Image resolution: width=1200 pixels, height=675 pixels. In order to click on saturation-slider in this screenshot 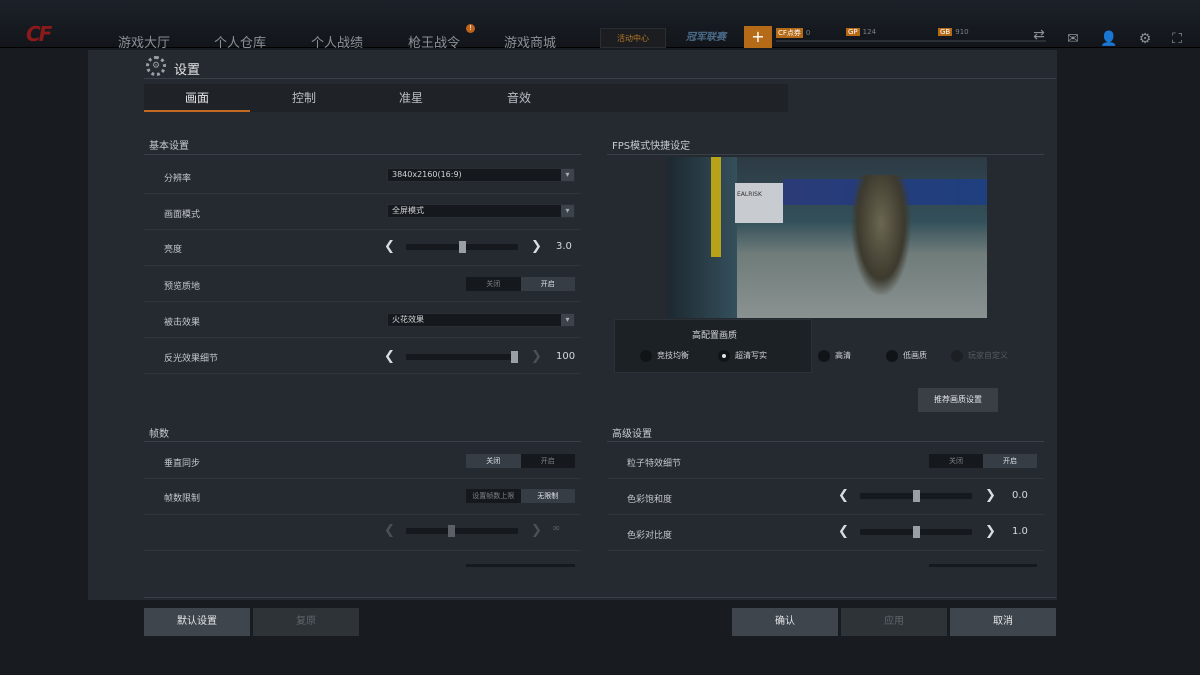, I will do `click(916, 496)`.